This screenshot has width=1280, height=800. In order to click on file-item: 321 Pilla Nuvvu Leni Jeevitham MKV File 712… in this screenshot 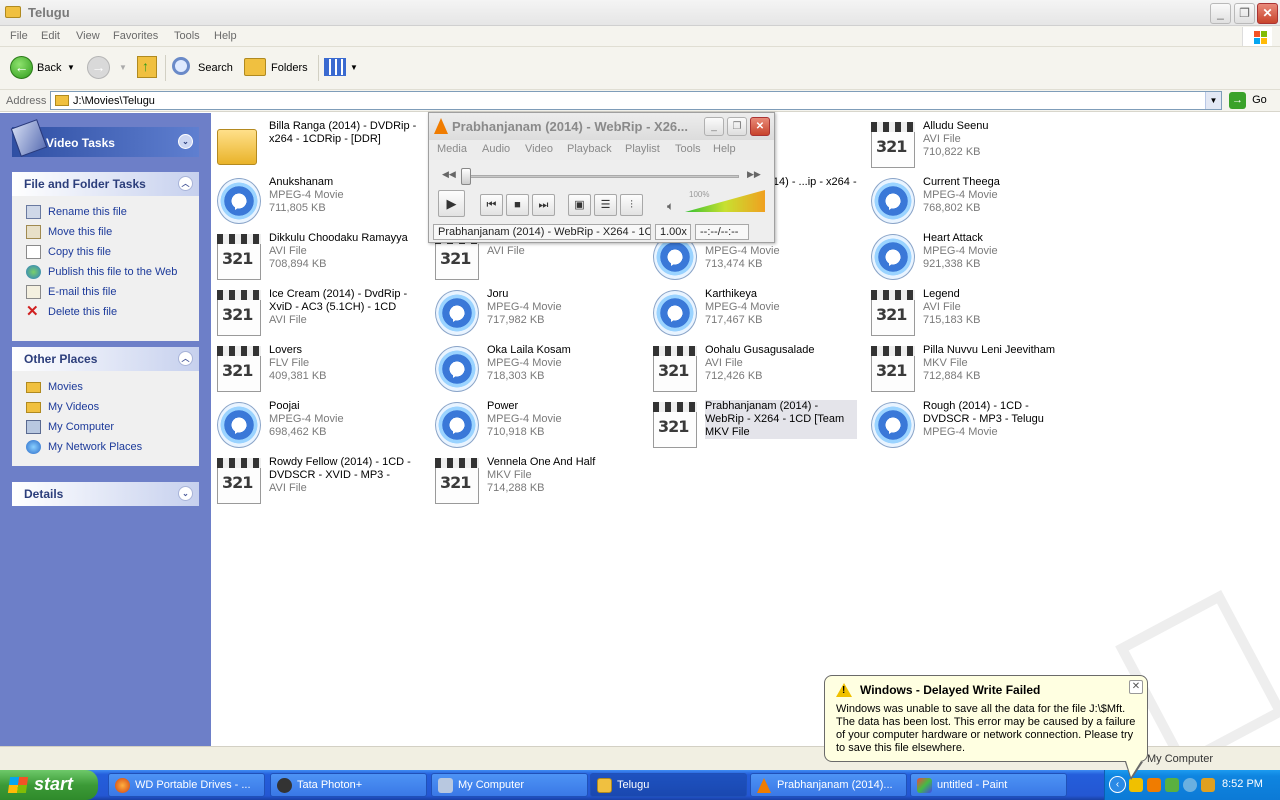, I will do `click(974, 369)`.